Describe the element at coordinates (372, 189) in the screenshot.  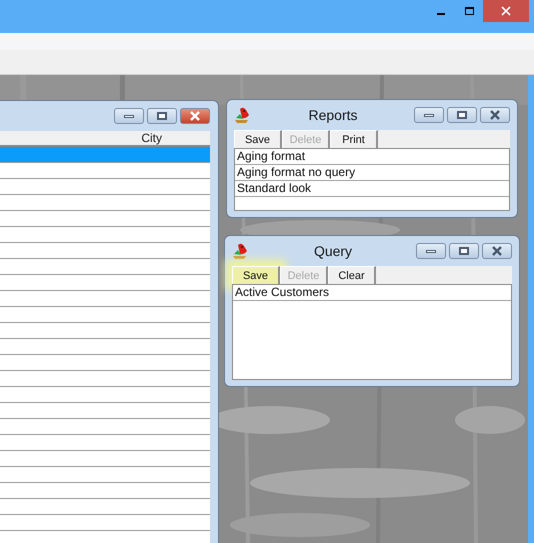
I see `list-item: Standard look` at that location.